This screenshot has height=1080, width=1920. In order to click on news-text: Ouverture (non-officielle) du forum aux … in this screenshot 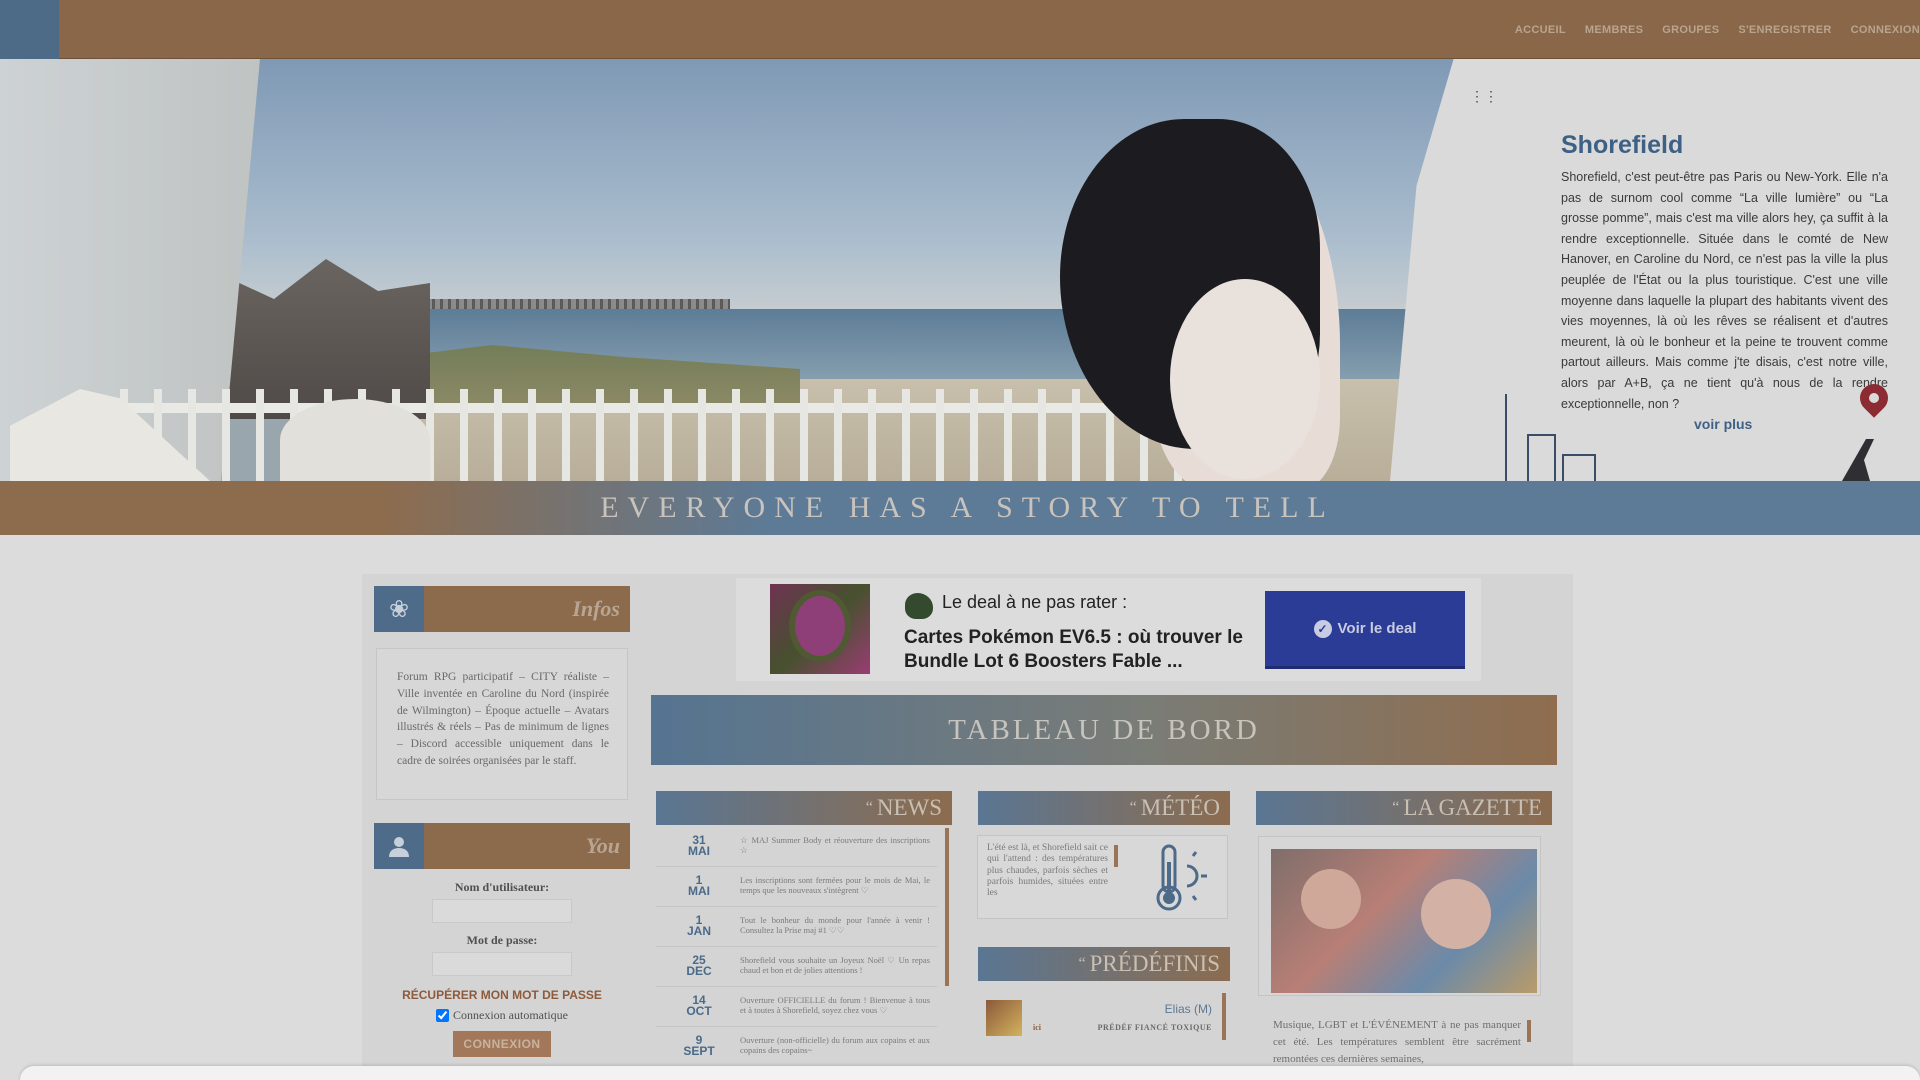, I will do `click(835, 1045)`.